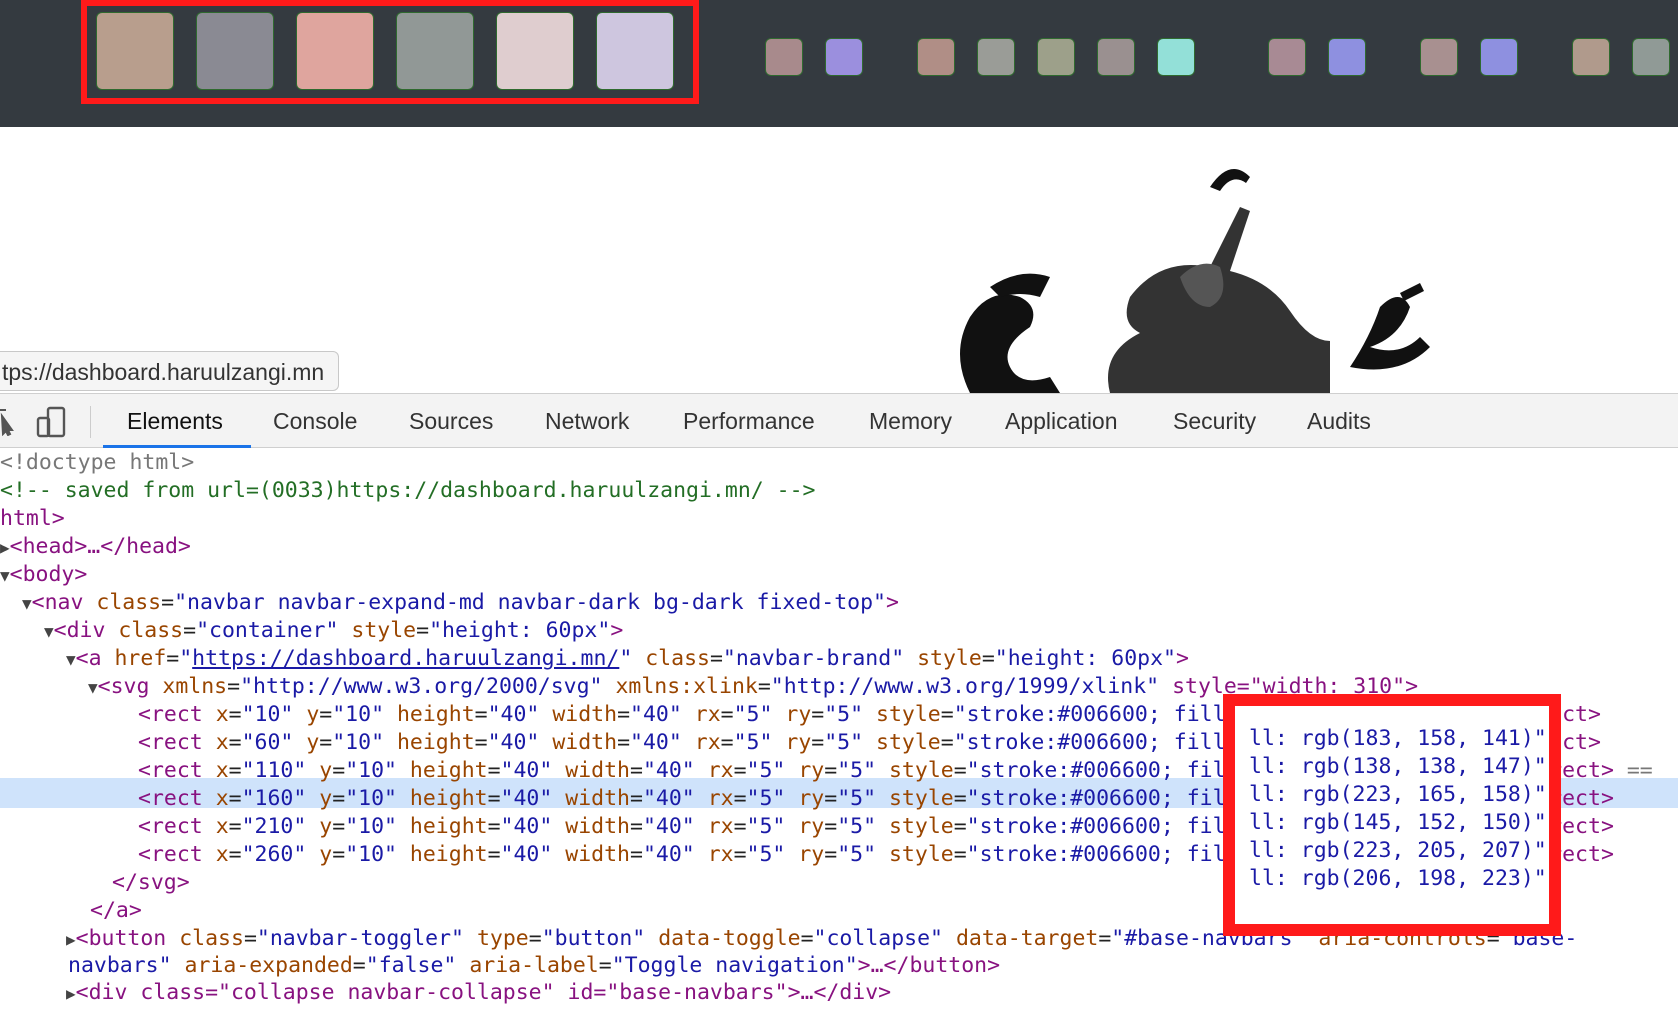 The height and width of the screenshot is (1034, 1678). What do you see at coordinates (97, 463) in the screenshot?
I see `dom-line-doctype: <!doctype html>` at bounding box center [97, 463].